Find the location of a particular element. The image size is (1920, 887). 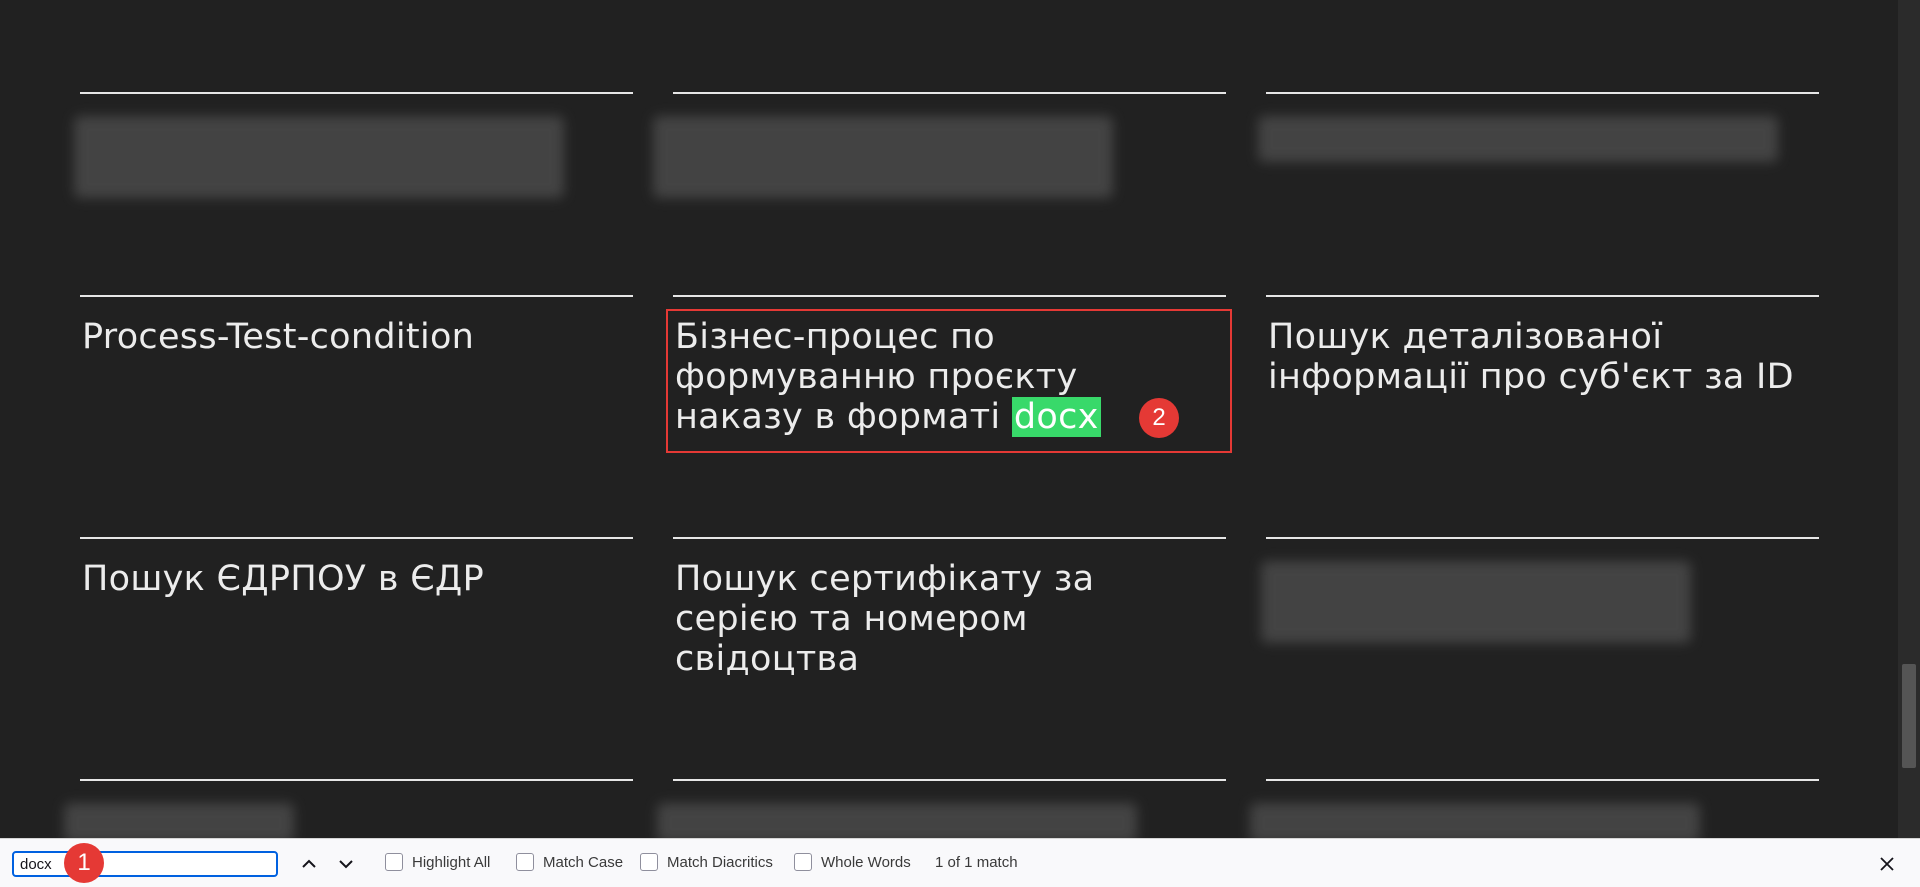

checkbox-label: Highlight All is located at coordinates (451, 862).